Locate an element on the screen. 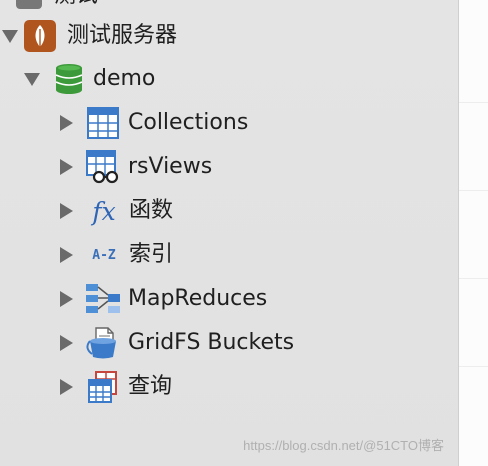 The image size is (488, 466). watermark: https://blog.csdn.net/@51CTO博客 is located at coordinates (343, 445).